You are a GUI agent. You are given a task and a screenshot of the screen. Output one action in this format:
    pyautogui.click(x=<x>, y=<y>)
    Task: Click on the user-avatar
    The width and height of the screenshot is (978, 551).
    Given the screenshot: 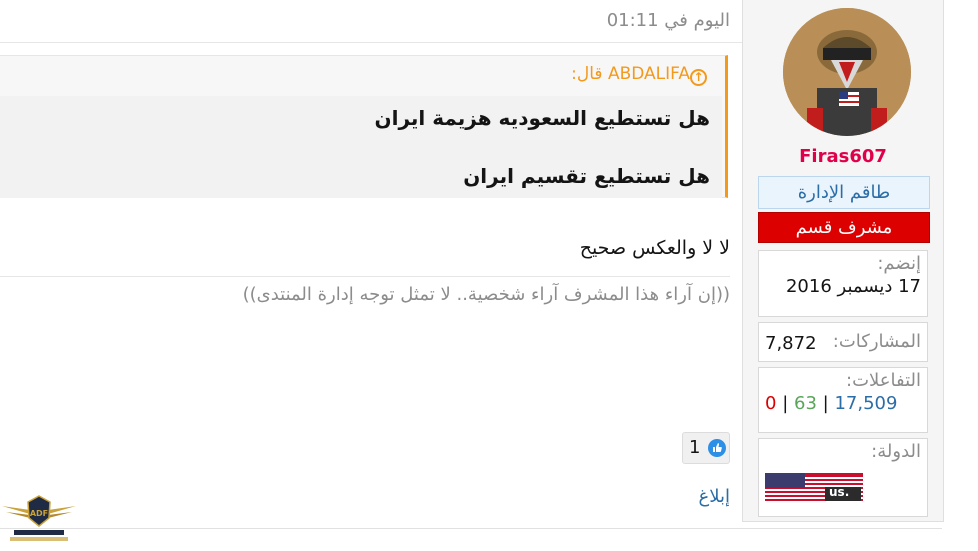 What is the action you would take?
    pyautogui.click(x=847, y=72)
    